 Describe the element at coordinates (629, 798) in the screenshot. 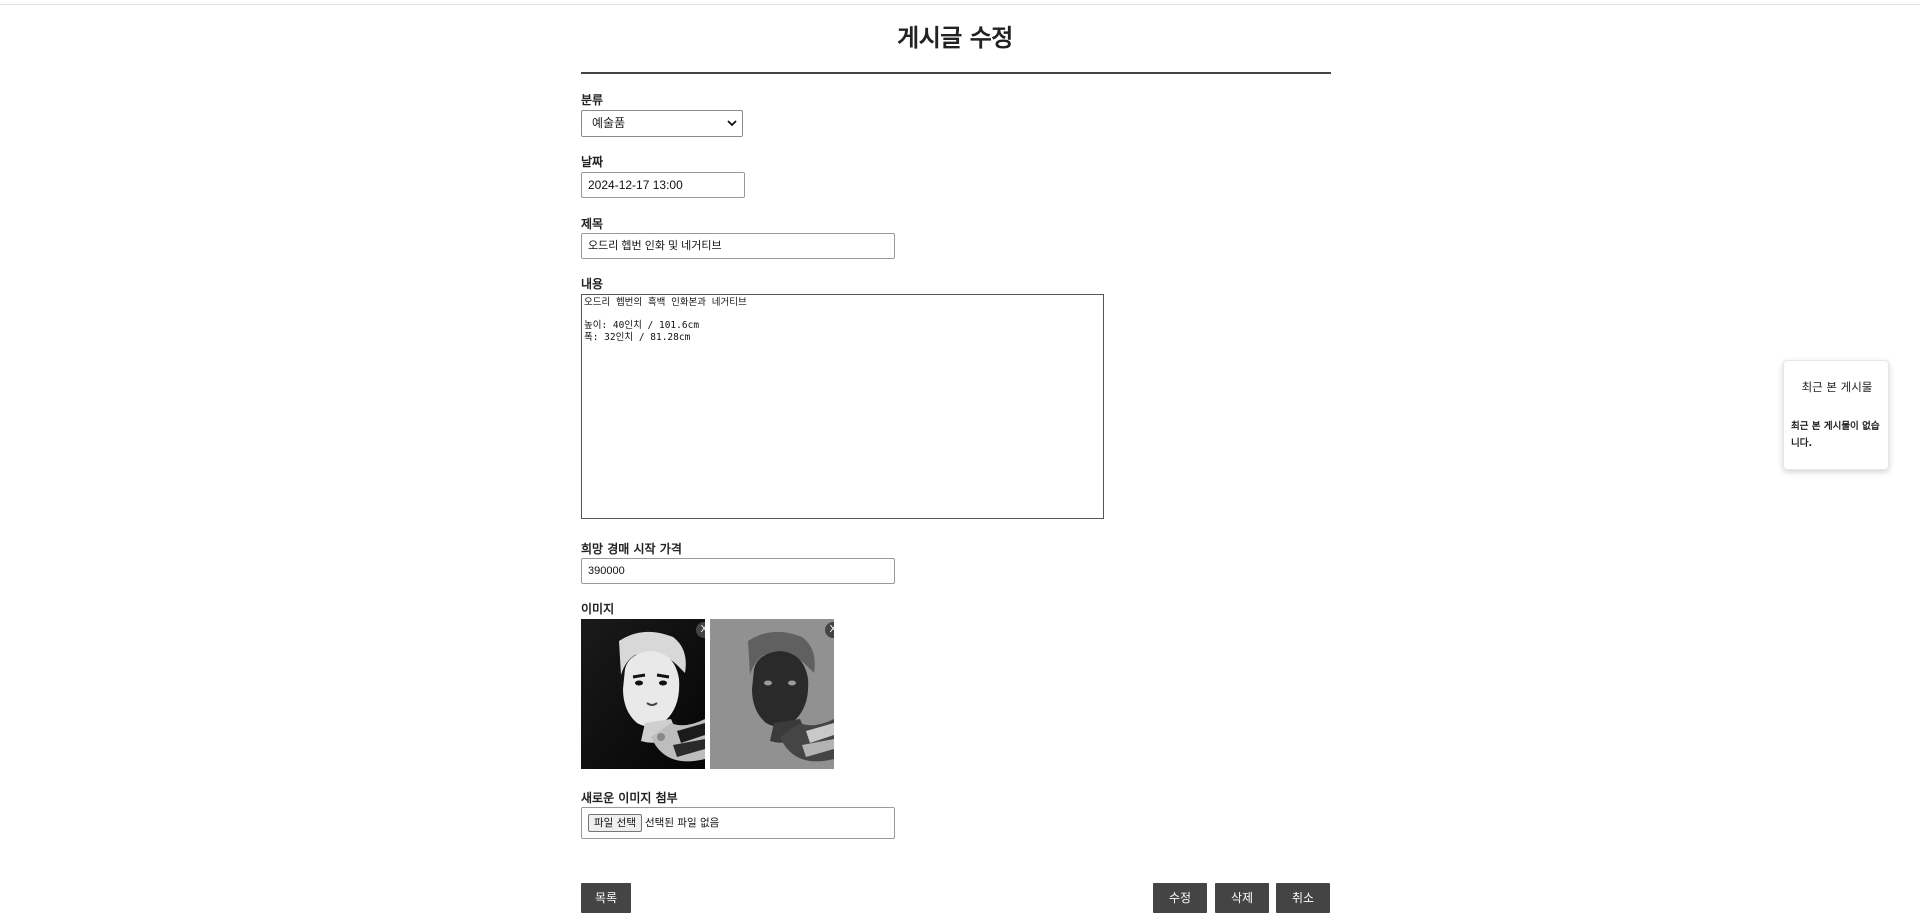

I see `attach-label: 새로운 이미지 첨부` at that location.